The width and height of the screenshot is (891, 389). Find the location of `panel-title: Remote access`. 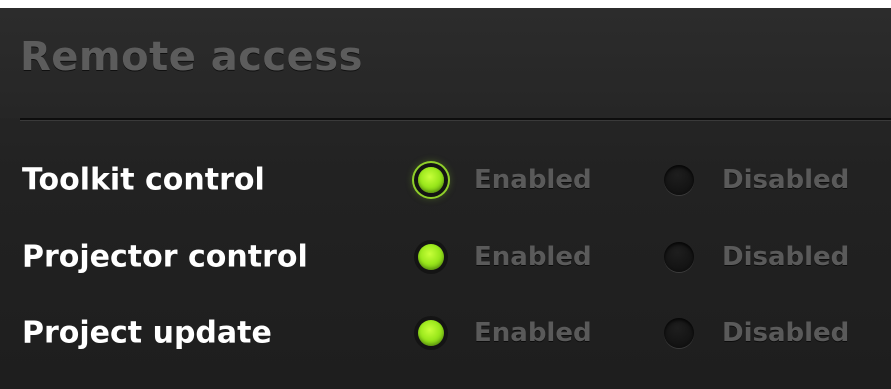

panel-title: Remote access is located at coordinates (191, 57).